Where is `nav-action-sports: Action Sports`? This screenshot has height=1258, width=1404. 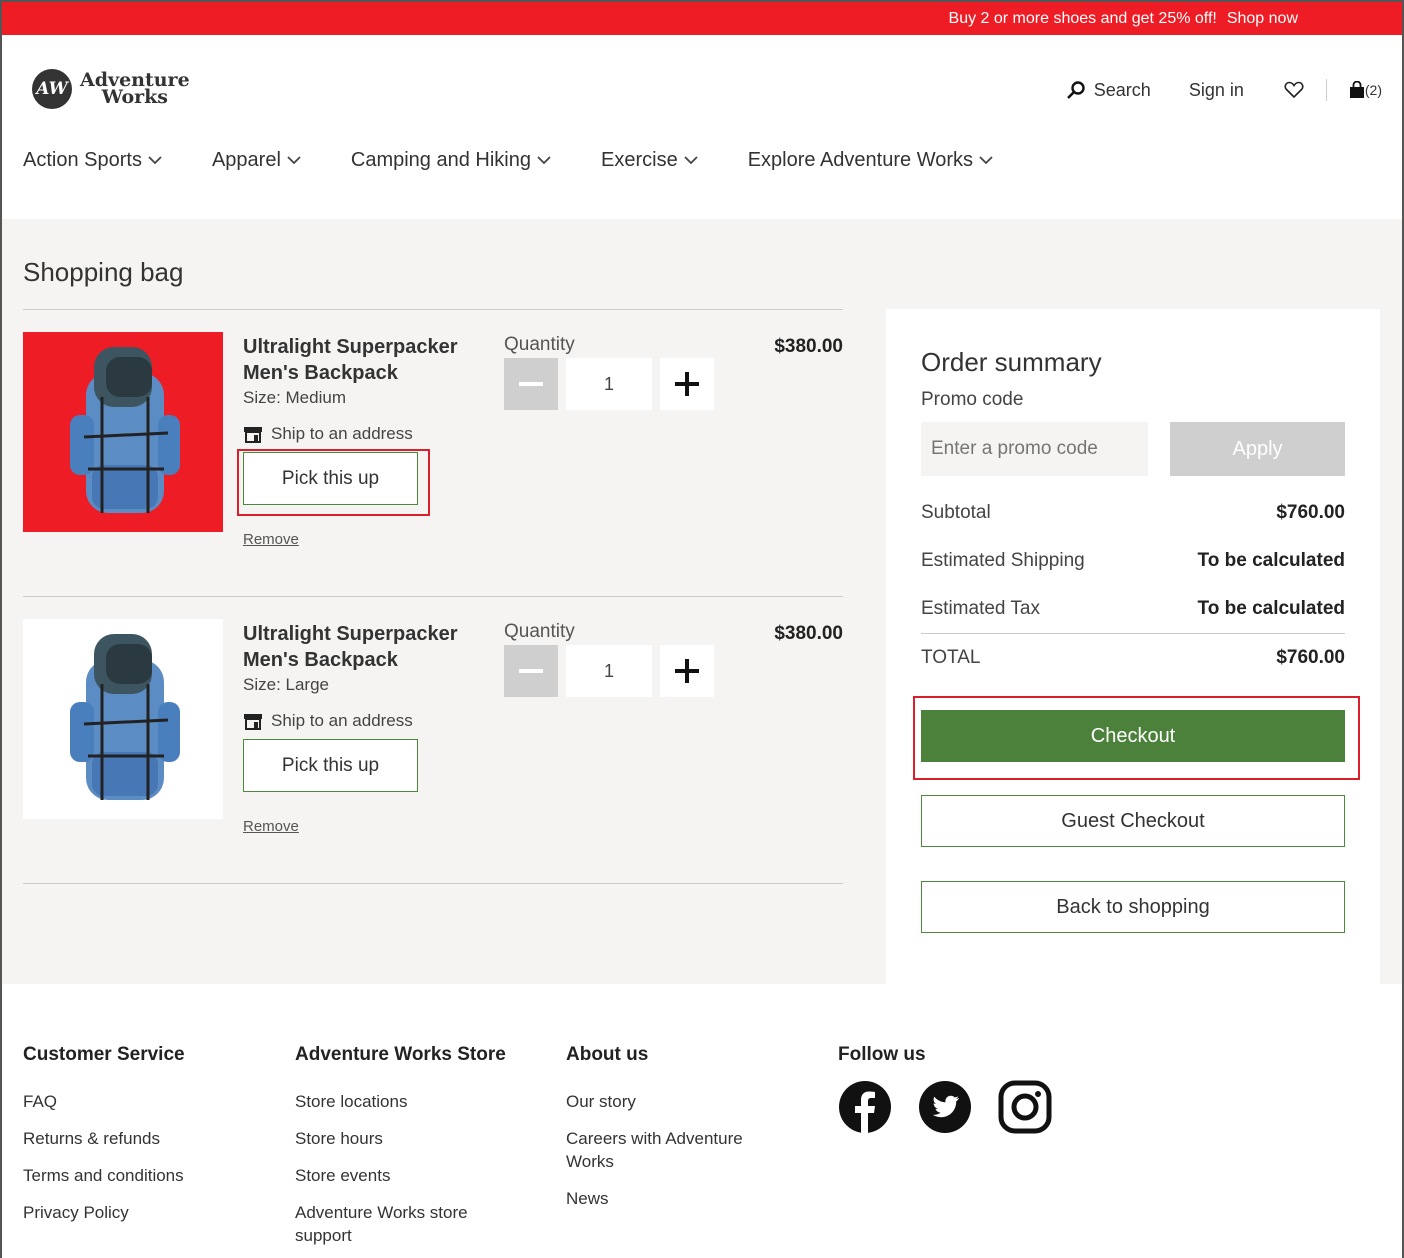 nav-action-sports: Action Sports is located at coordinates (92, 160).